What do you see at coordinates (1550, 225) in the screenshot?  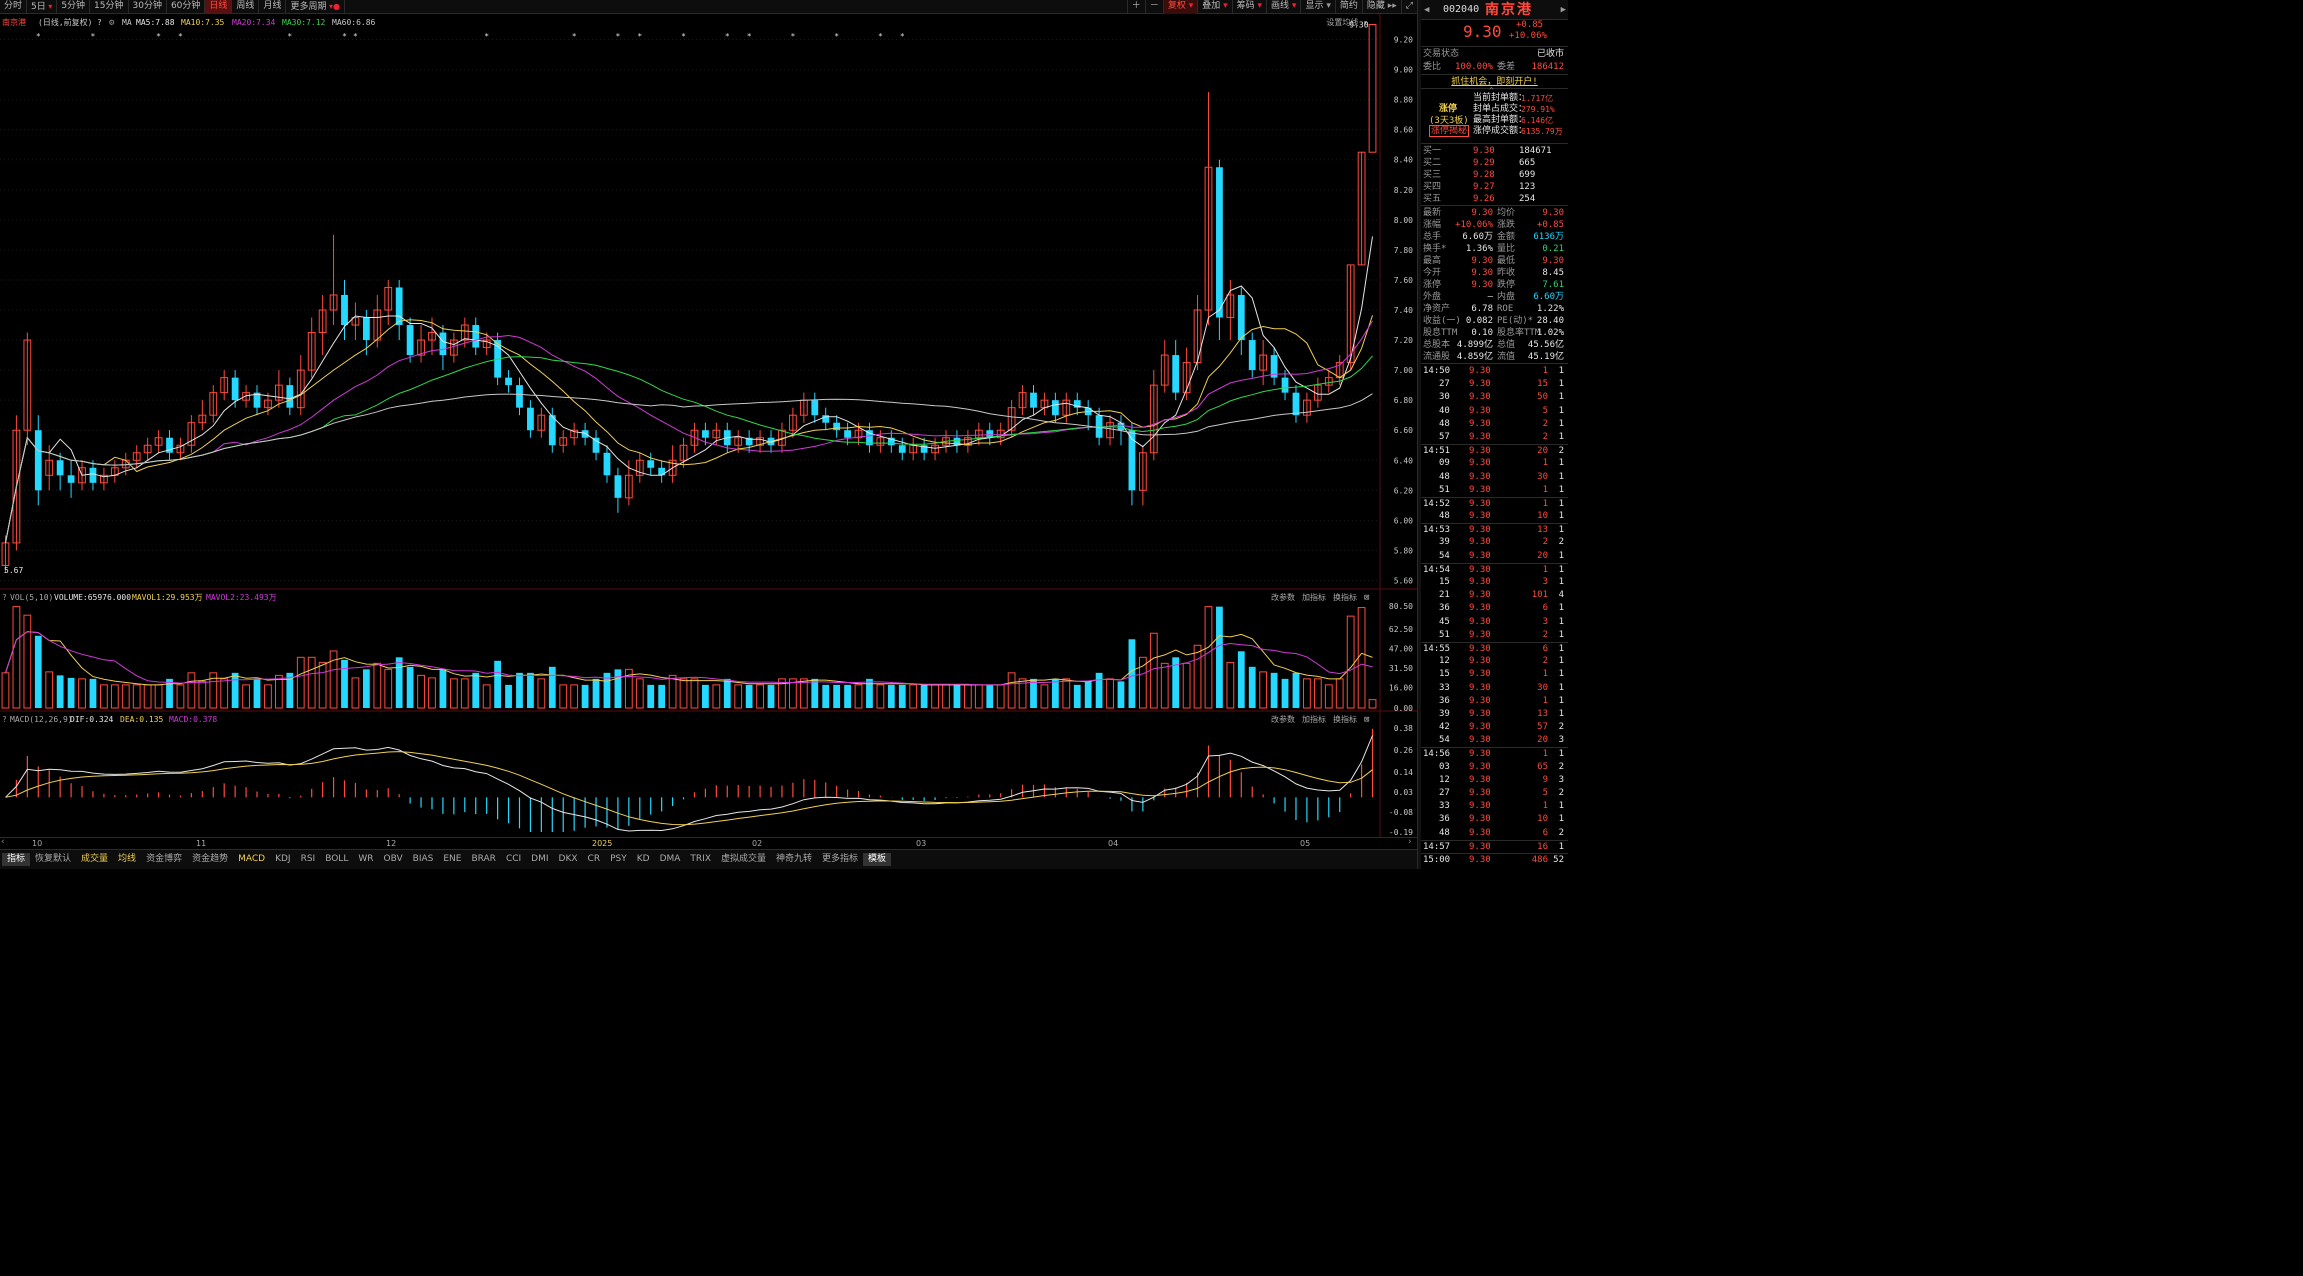 I see `quote-stat-value: +0.85` at bounding box center [1550, 225].